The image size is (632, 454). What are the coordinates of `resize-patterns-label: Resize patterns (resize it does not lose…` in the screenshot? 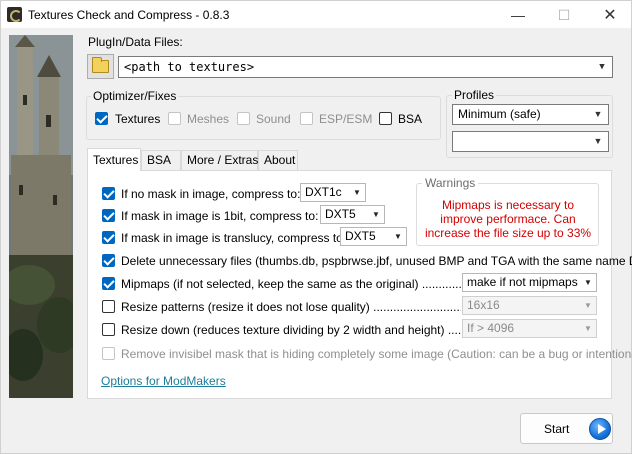 It's located at (291, 307).